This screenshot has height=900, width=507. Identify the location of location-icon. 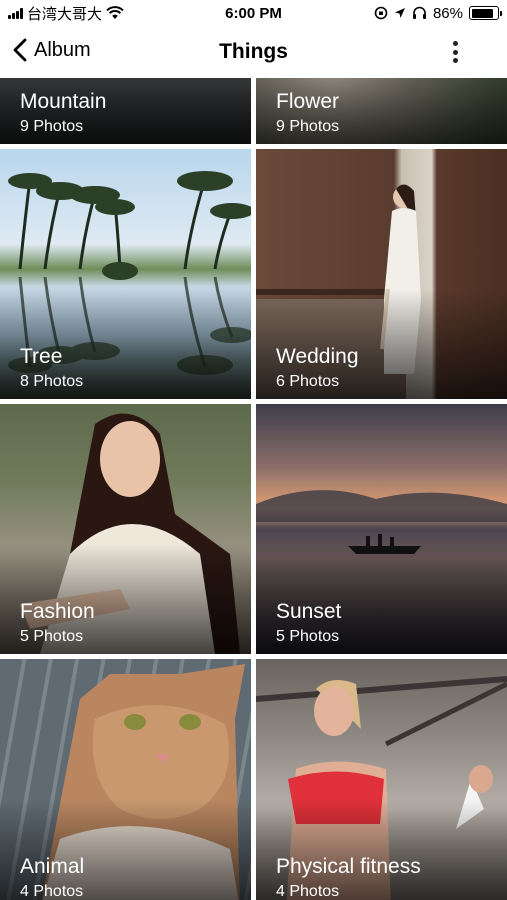
(399, 13).